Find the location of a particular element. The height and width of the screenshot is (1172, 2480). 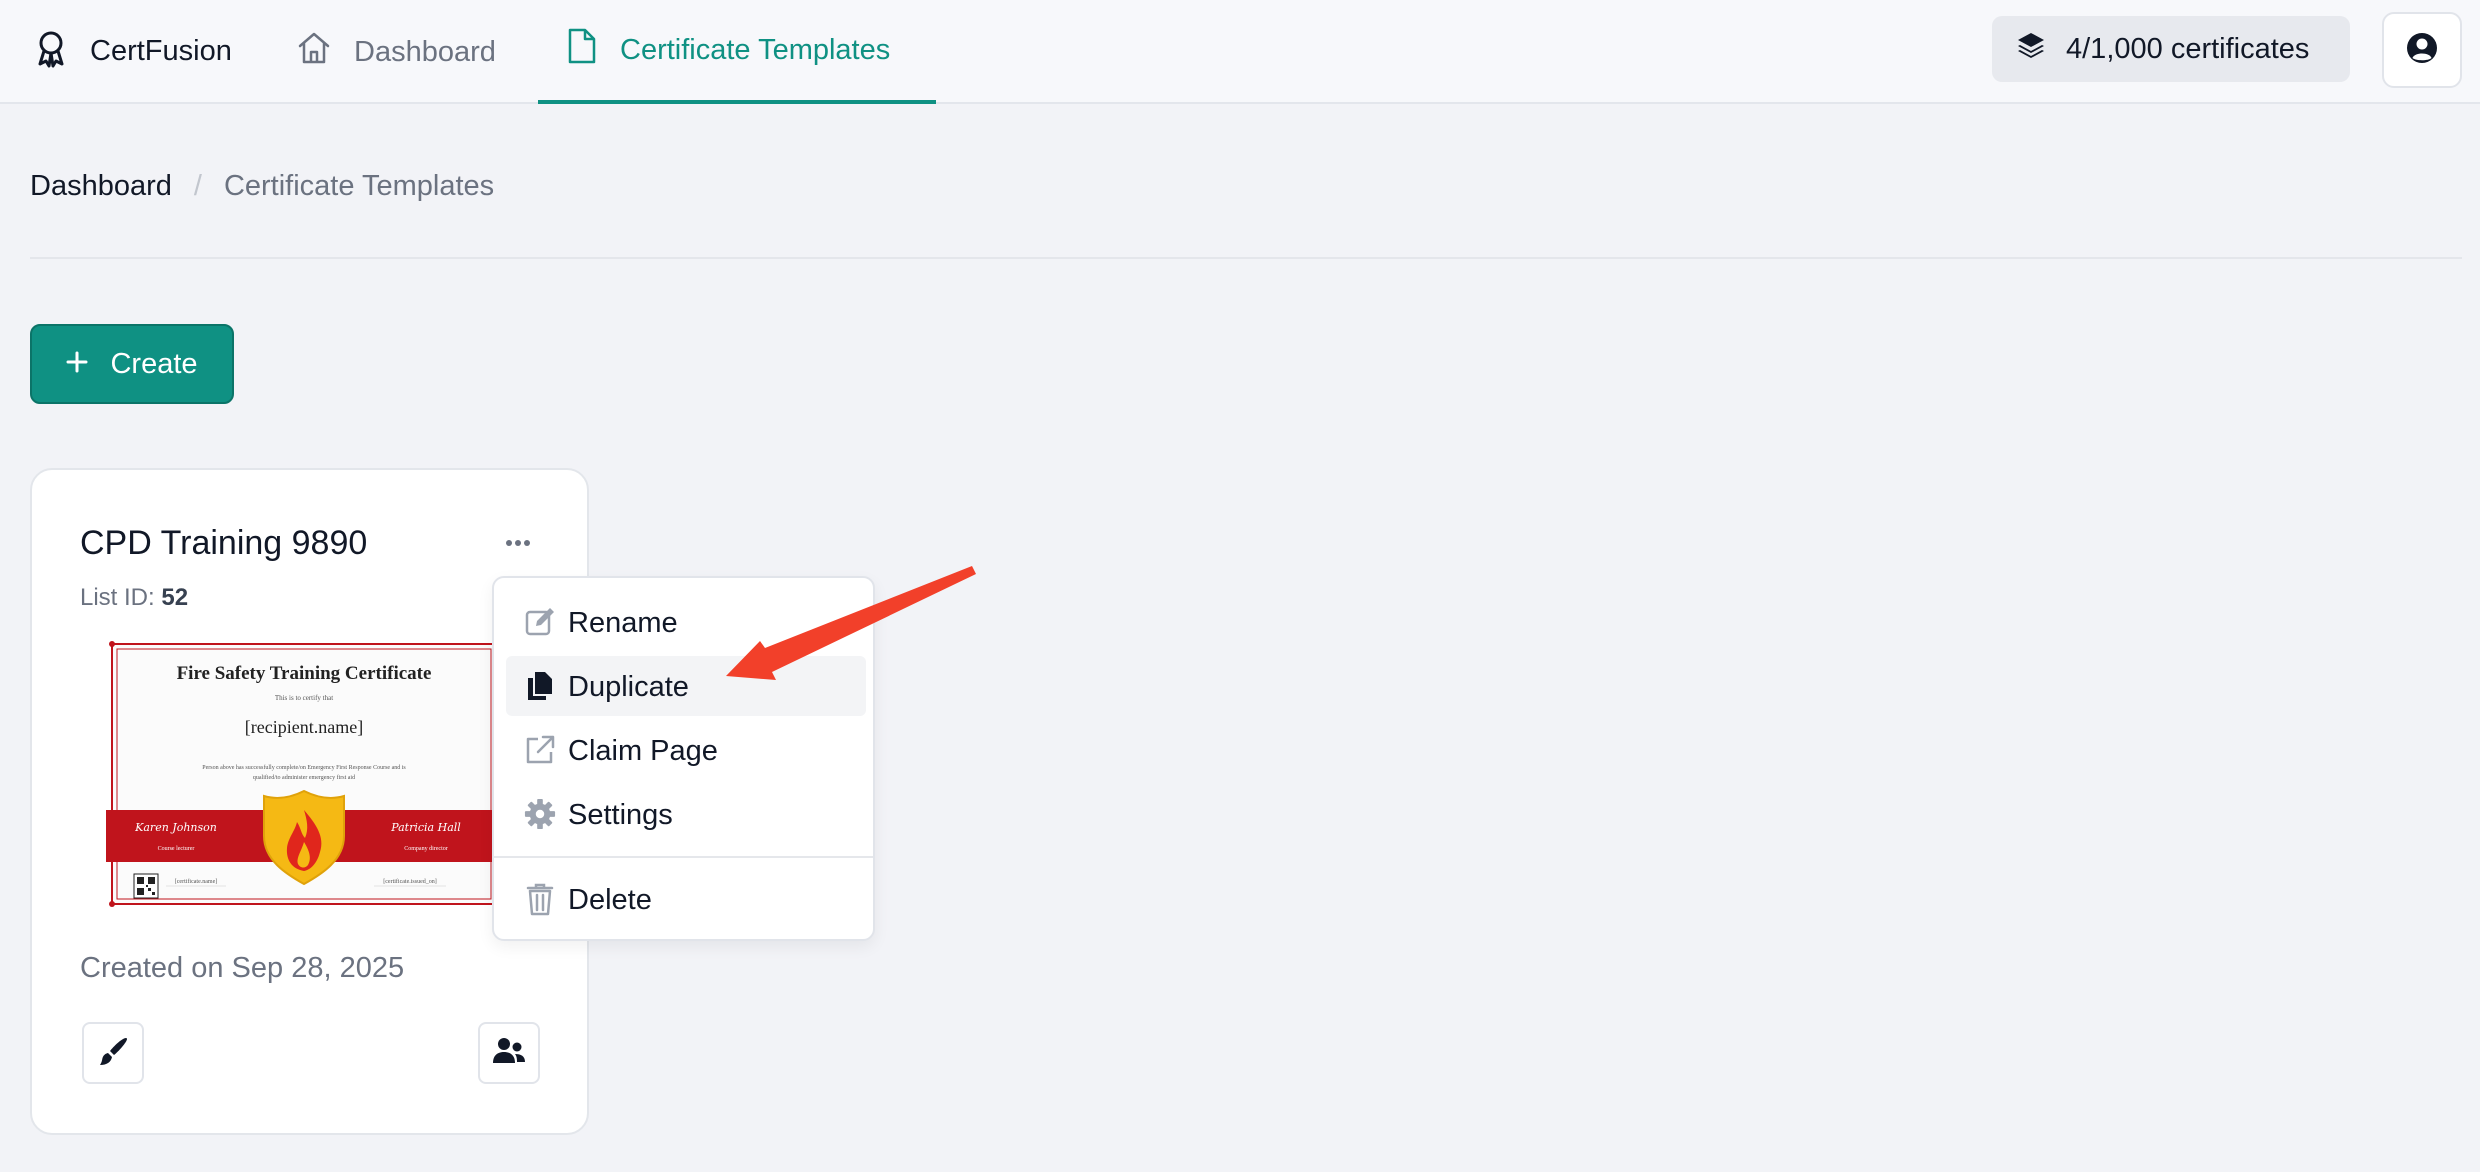

card-created-date: Created on Sep 28, 2025 is located at coordinates (242, 968).